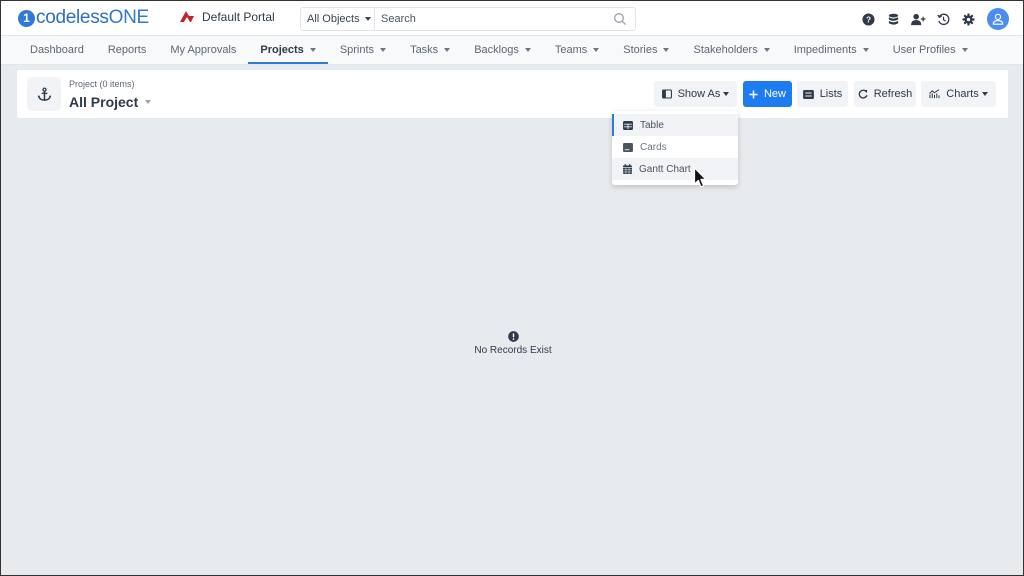  I want to click on settings-button, so click(968, 19).